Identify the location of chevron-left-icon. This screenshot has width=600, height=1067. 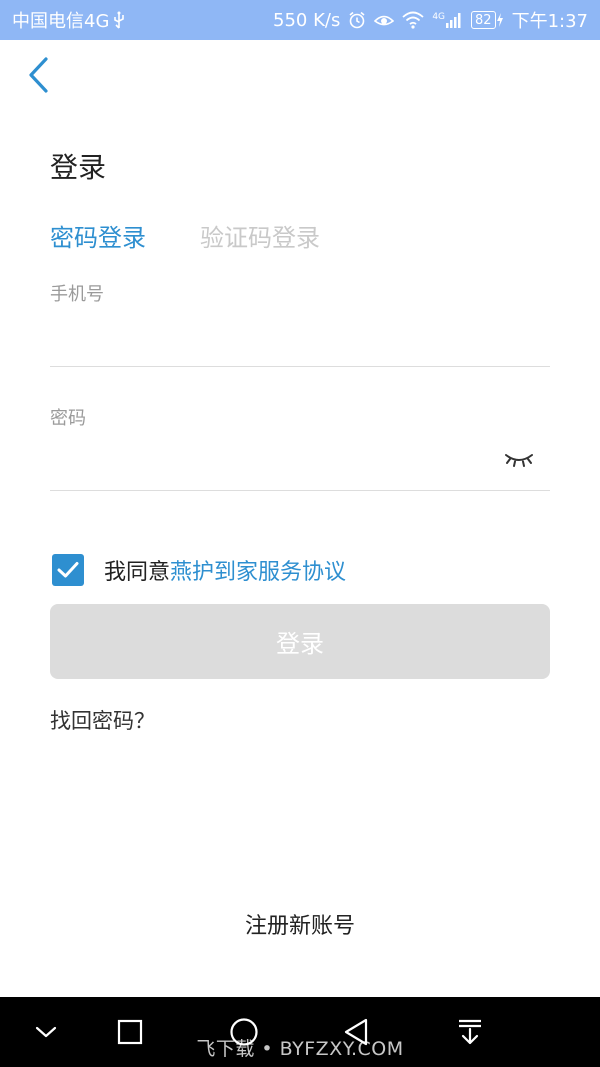
(38, 75).